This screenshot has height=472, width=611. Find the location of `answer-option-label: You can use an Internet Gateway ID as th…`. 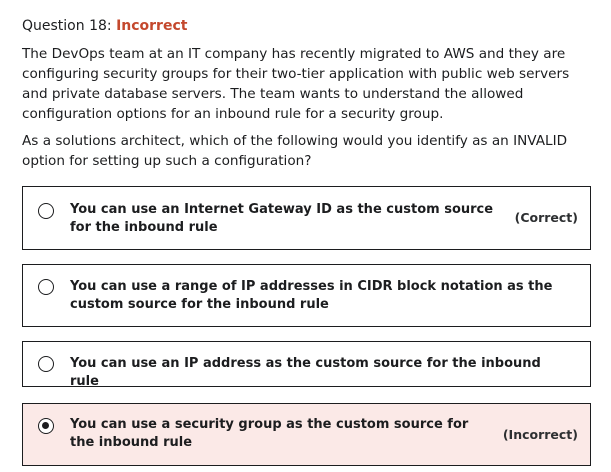

answer-option-label: You can use an Internet Gateway ID as th… is located at coordinates (282, 218).